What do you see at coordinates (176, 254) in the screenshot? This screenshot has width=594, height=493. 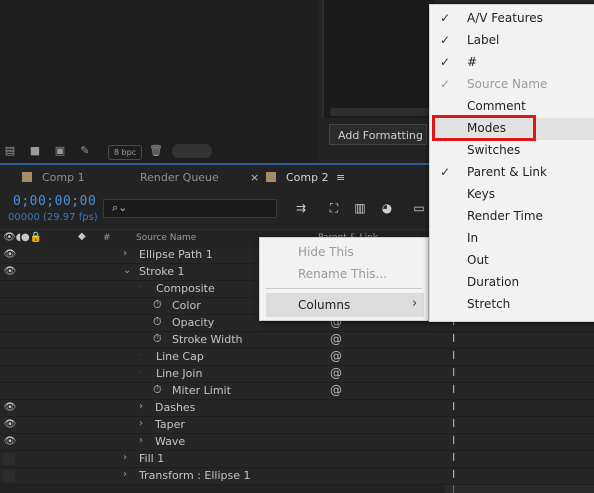 I see `layer-property-label: Ellipse Path 1` at bounding box center [176, 254].